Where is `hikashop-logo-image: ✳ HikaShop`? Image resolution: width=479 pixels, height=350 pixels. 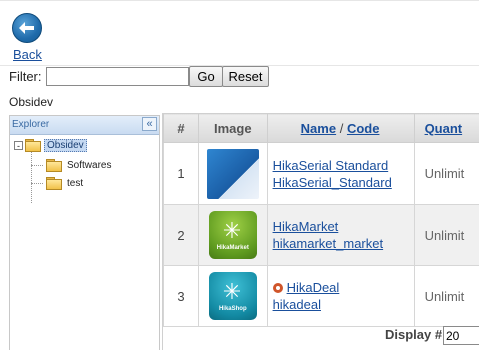 hikashop-logo-image: ✳ HikaShop is located at coordinates (232, 296).